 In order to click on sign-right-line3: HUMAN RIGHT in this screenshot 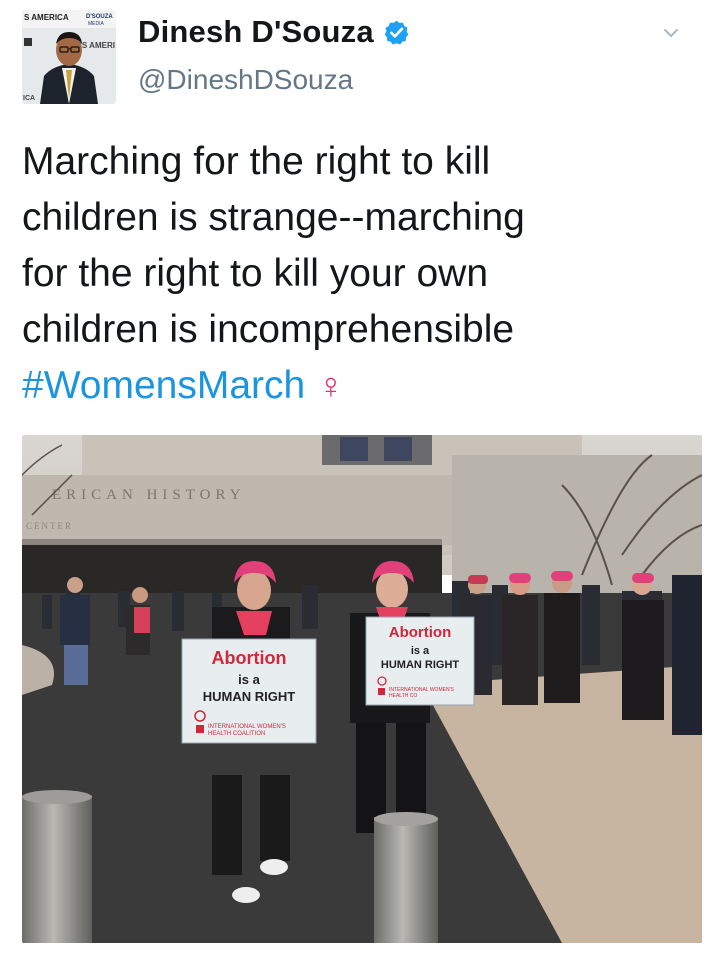, I will do `click(420, 665)`.